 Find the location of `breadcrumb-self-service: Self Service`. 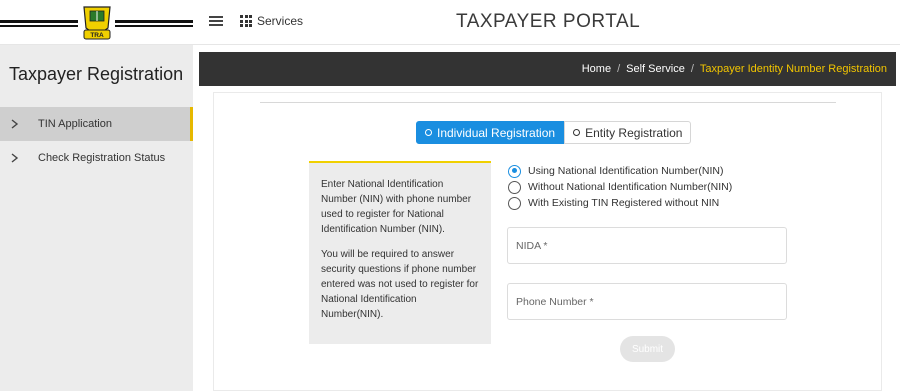

breadcrumb-self-service: Self Service is located at coordinates (655, 69).